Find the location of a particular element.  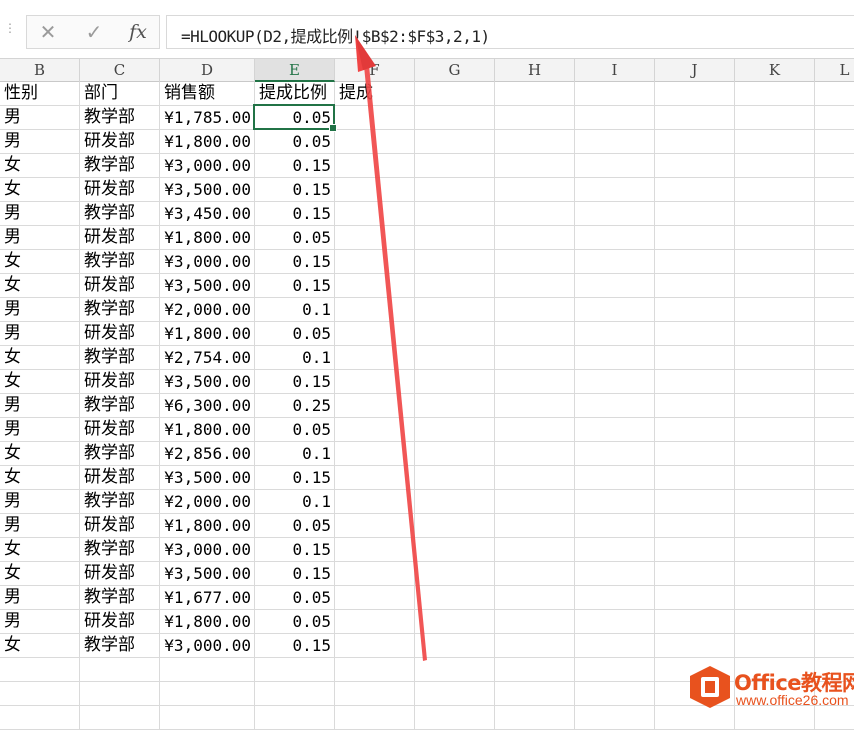

cell-i20 is located at coordinates (615, 550).